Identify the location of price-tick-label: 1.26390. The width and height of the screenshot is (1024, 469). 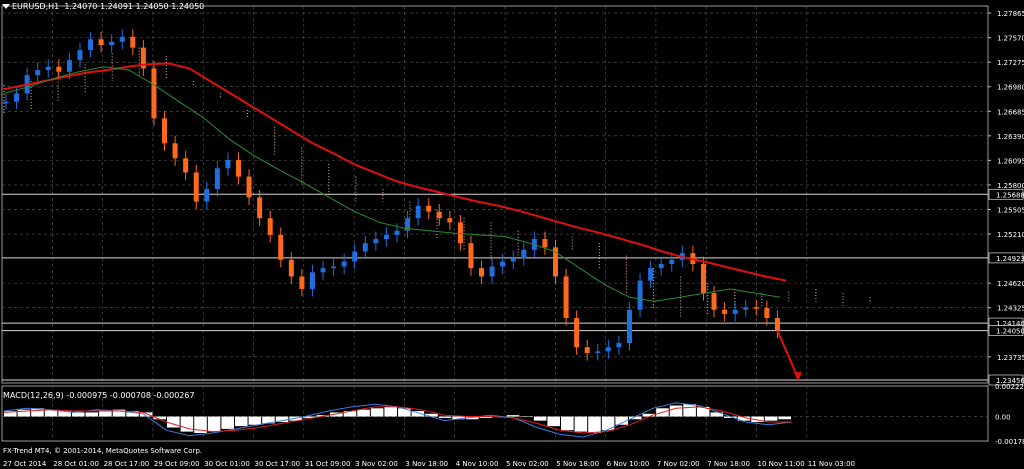
(1010, 137).